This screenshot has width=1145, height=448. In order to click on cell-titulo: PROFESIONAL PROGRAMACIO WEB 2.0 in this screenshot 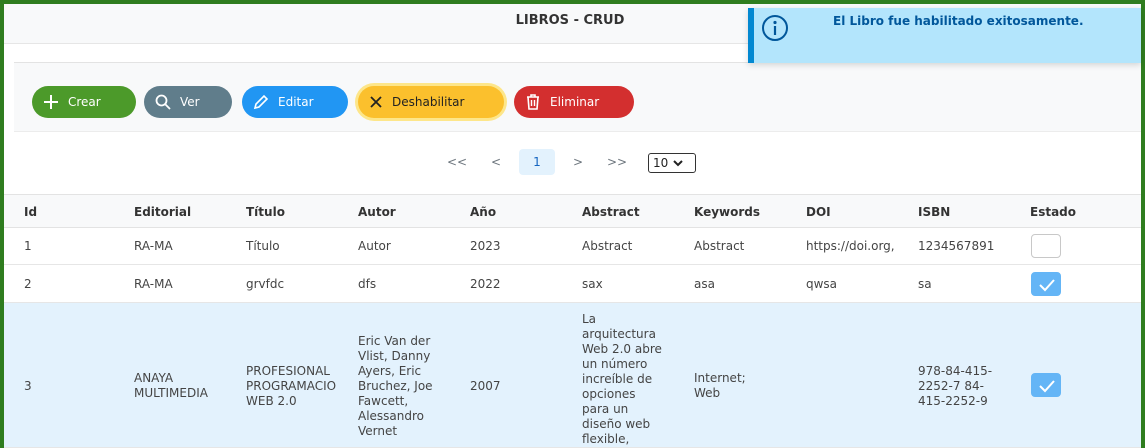, I will do `click(296, 386)`.